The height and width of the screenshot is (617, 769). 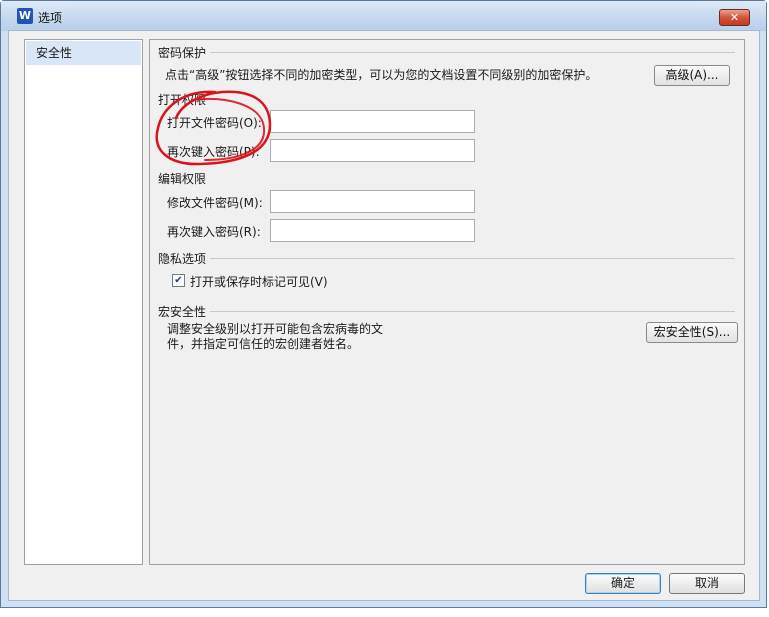 I want to click on open-password-reenter-label: 再次键入密码(P):, so click(x=213, y=152).